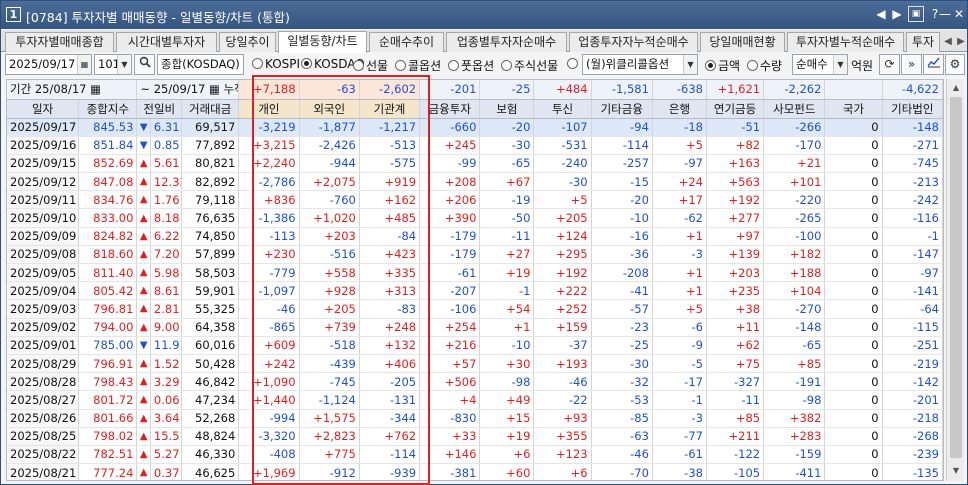 This screenshot has height=485, width=968. What do you see at coordinates (450, 200) in the screenshot?
I see `value-cell: +206` at bounding box center [450, 200].